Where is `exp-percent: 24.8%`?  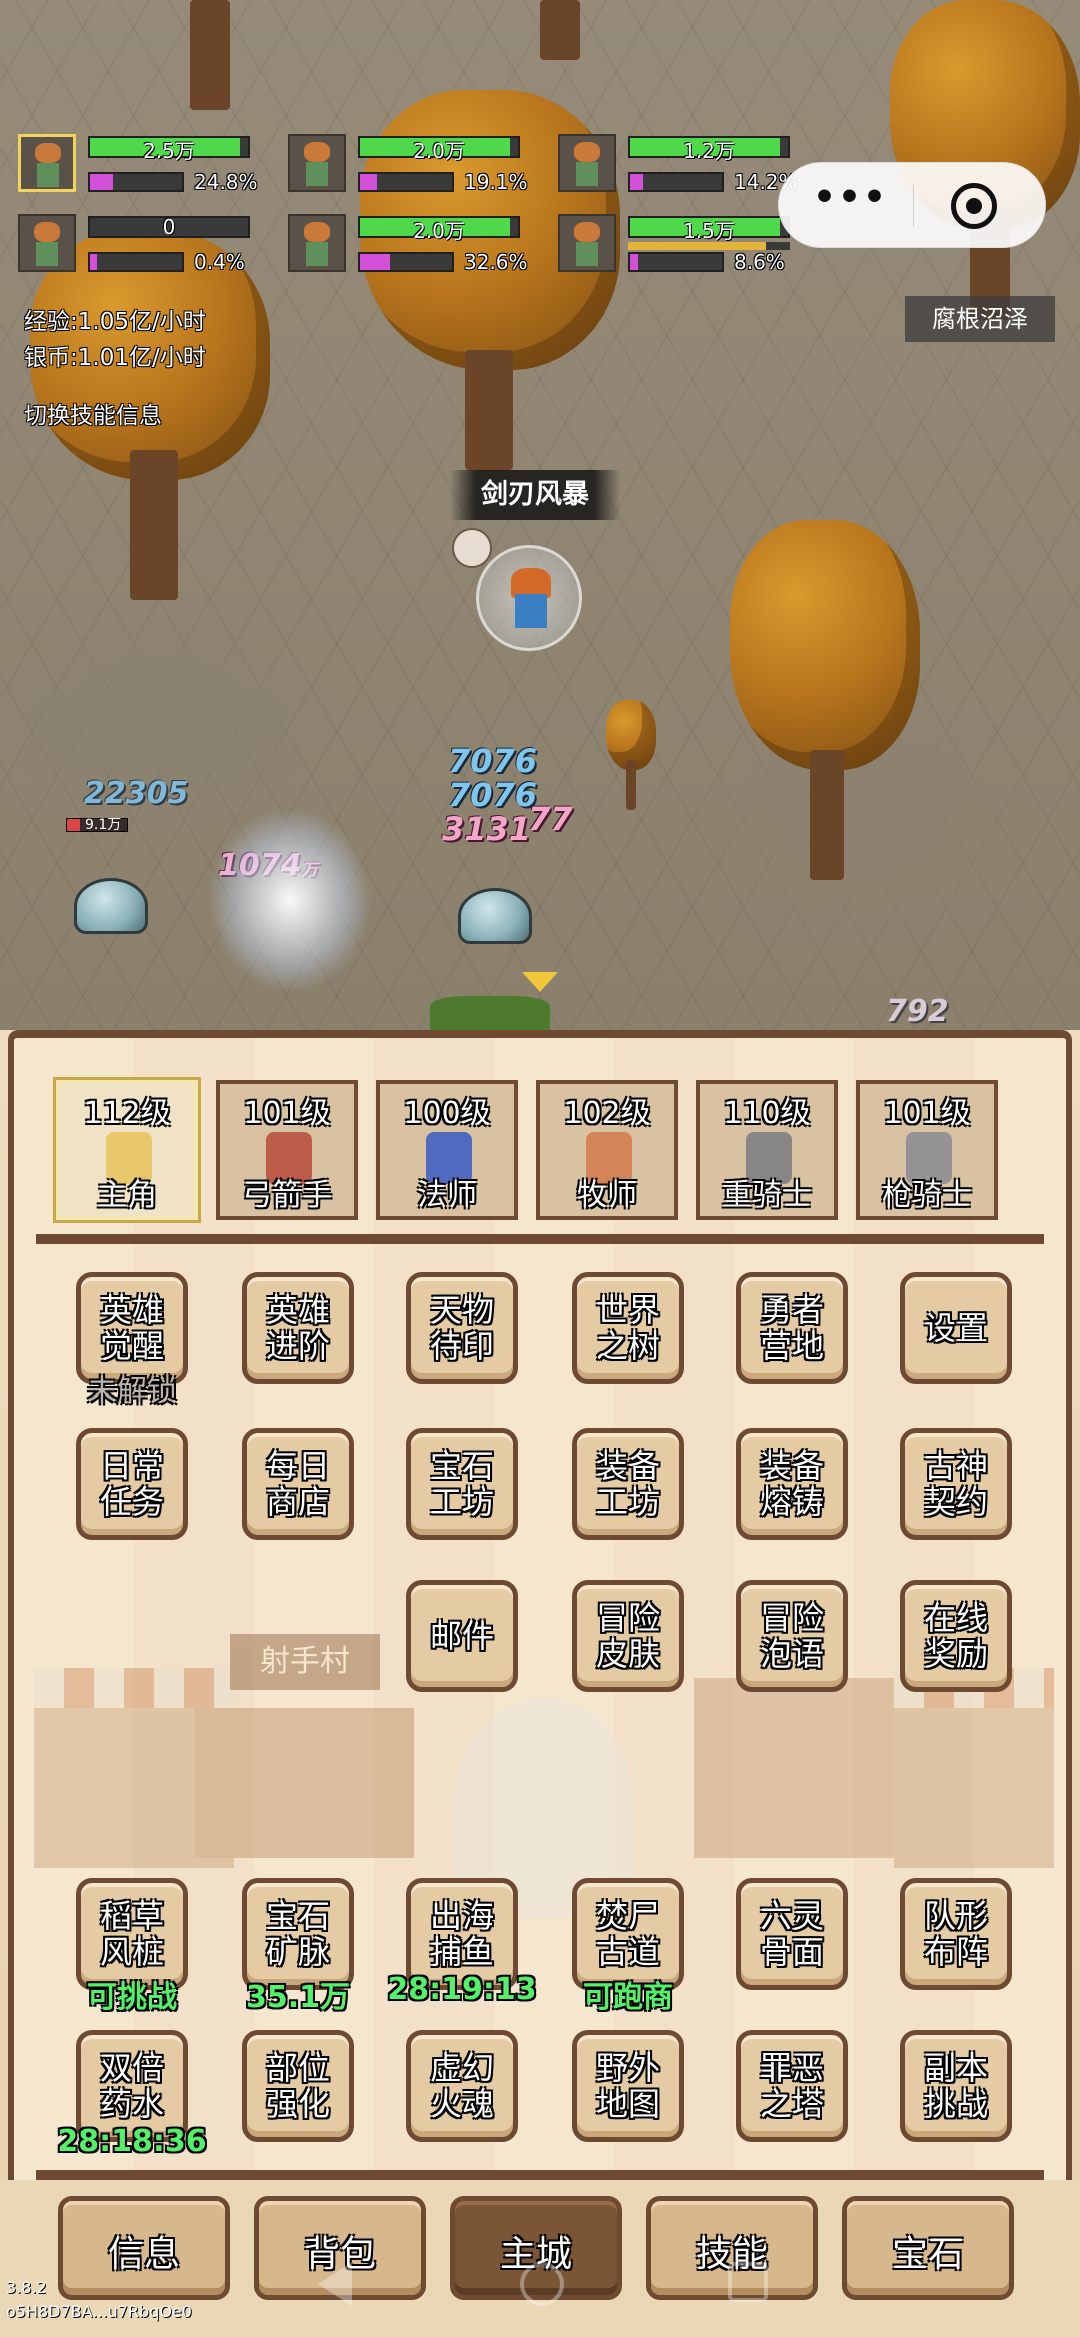 exp-percent: 24.8% is located at coordinates (226, 182).